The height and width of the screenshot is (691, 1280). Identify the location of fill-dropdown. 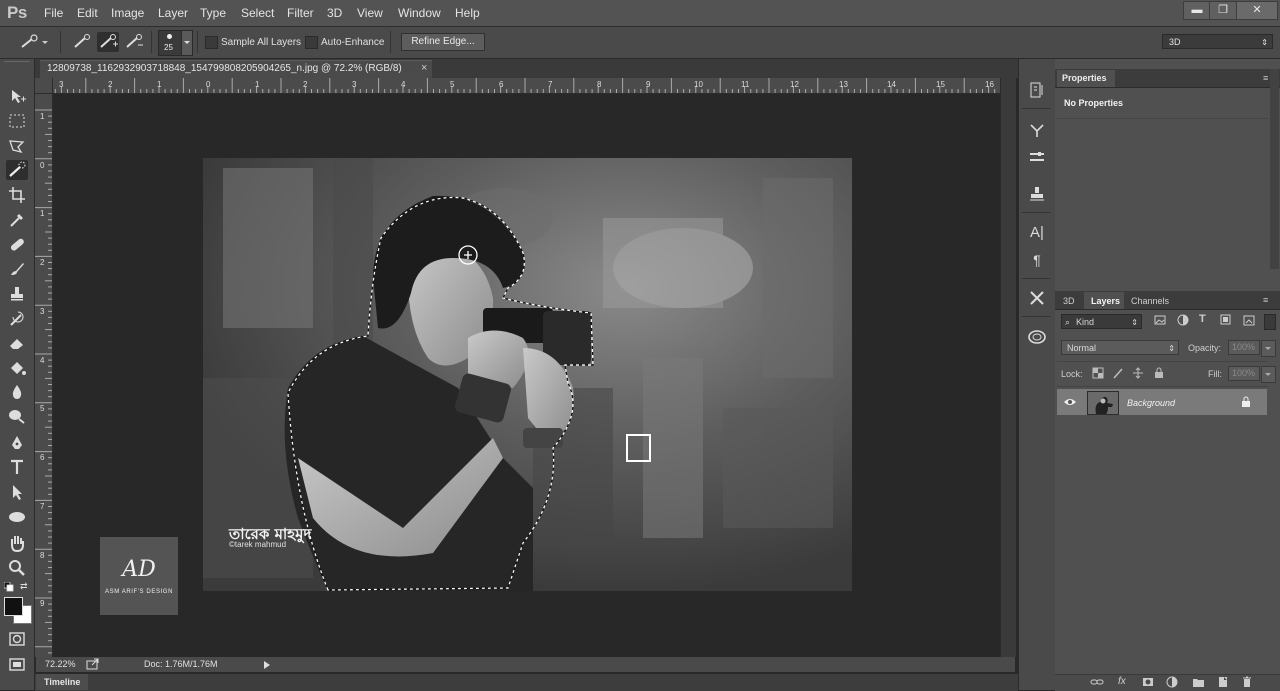
(1268, 374).